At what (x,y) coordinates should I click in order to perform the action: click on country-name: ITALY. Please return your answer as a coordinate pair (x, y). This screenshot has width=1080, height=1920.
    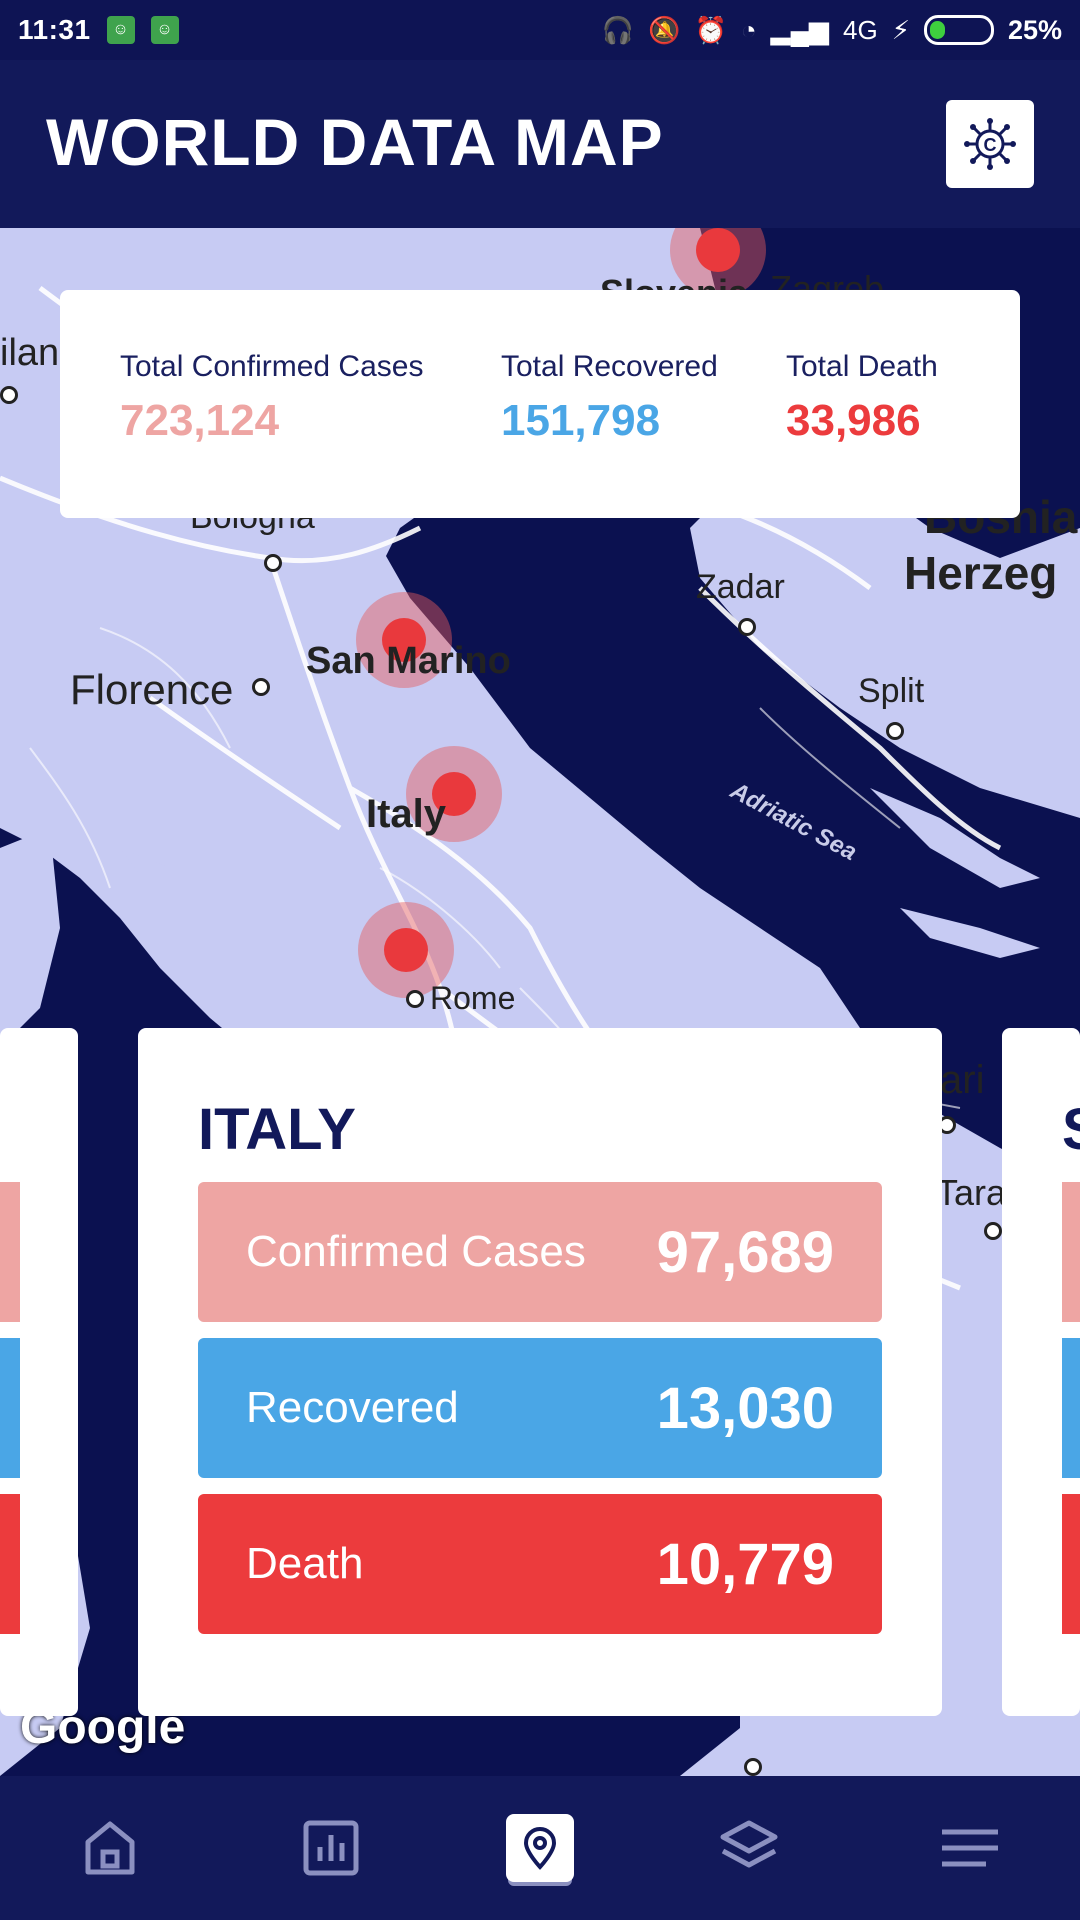
    Looking at the image, I should click on (277, 1129).